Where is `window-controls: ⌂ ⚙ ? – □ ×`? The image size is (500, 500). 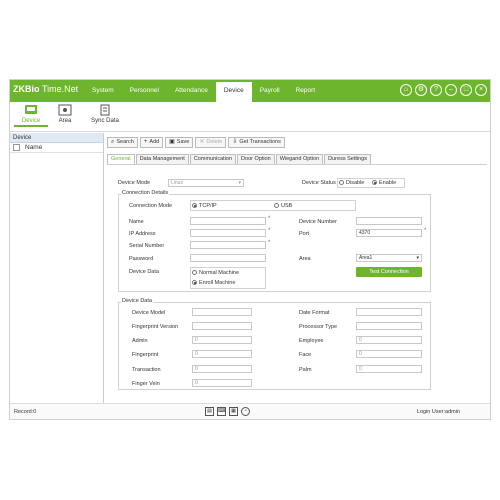 window-controls: ⌂ ⚙ ? – □ × is located at coordinates (443, 90).